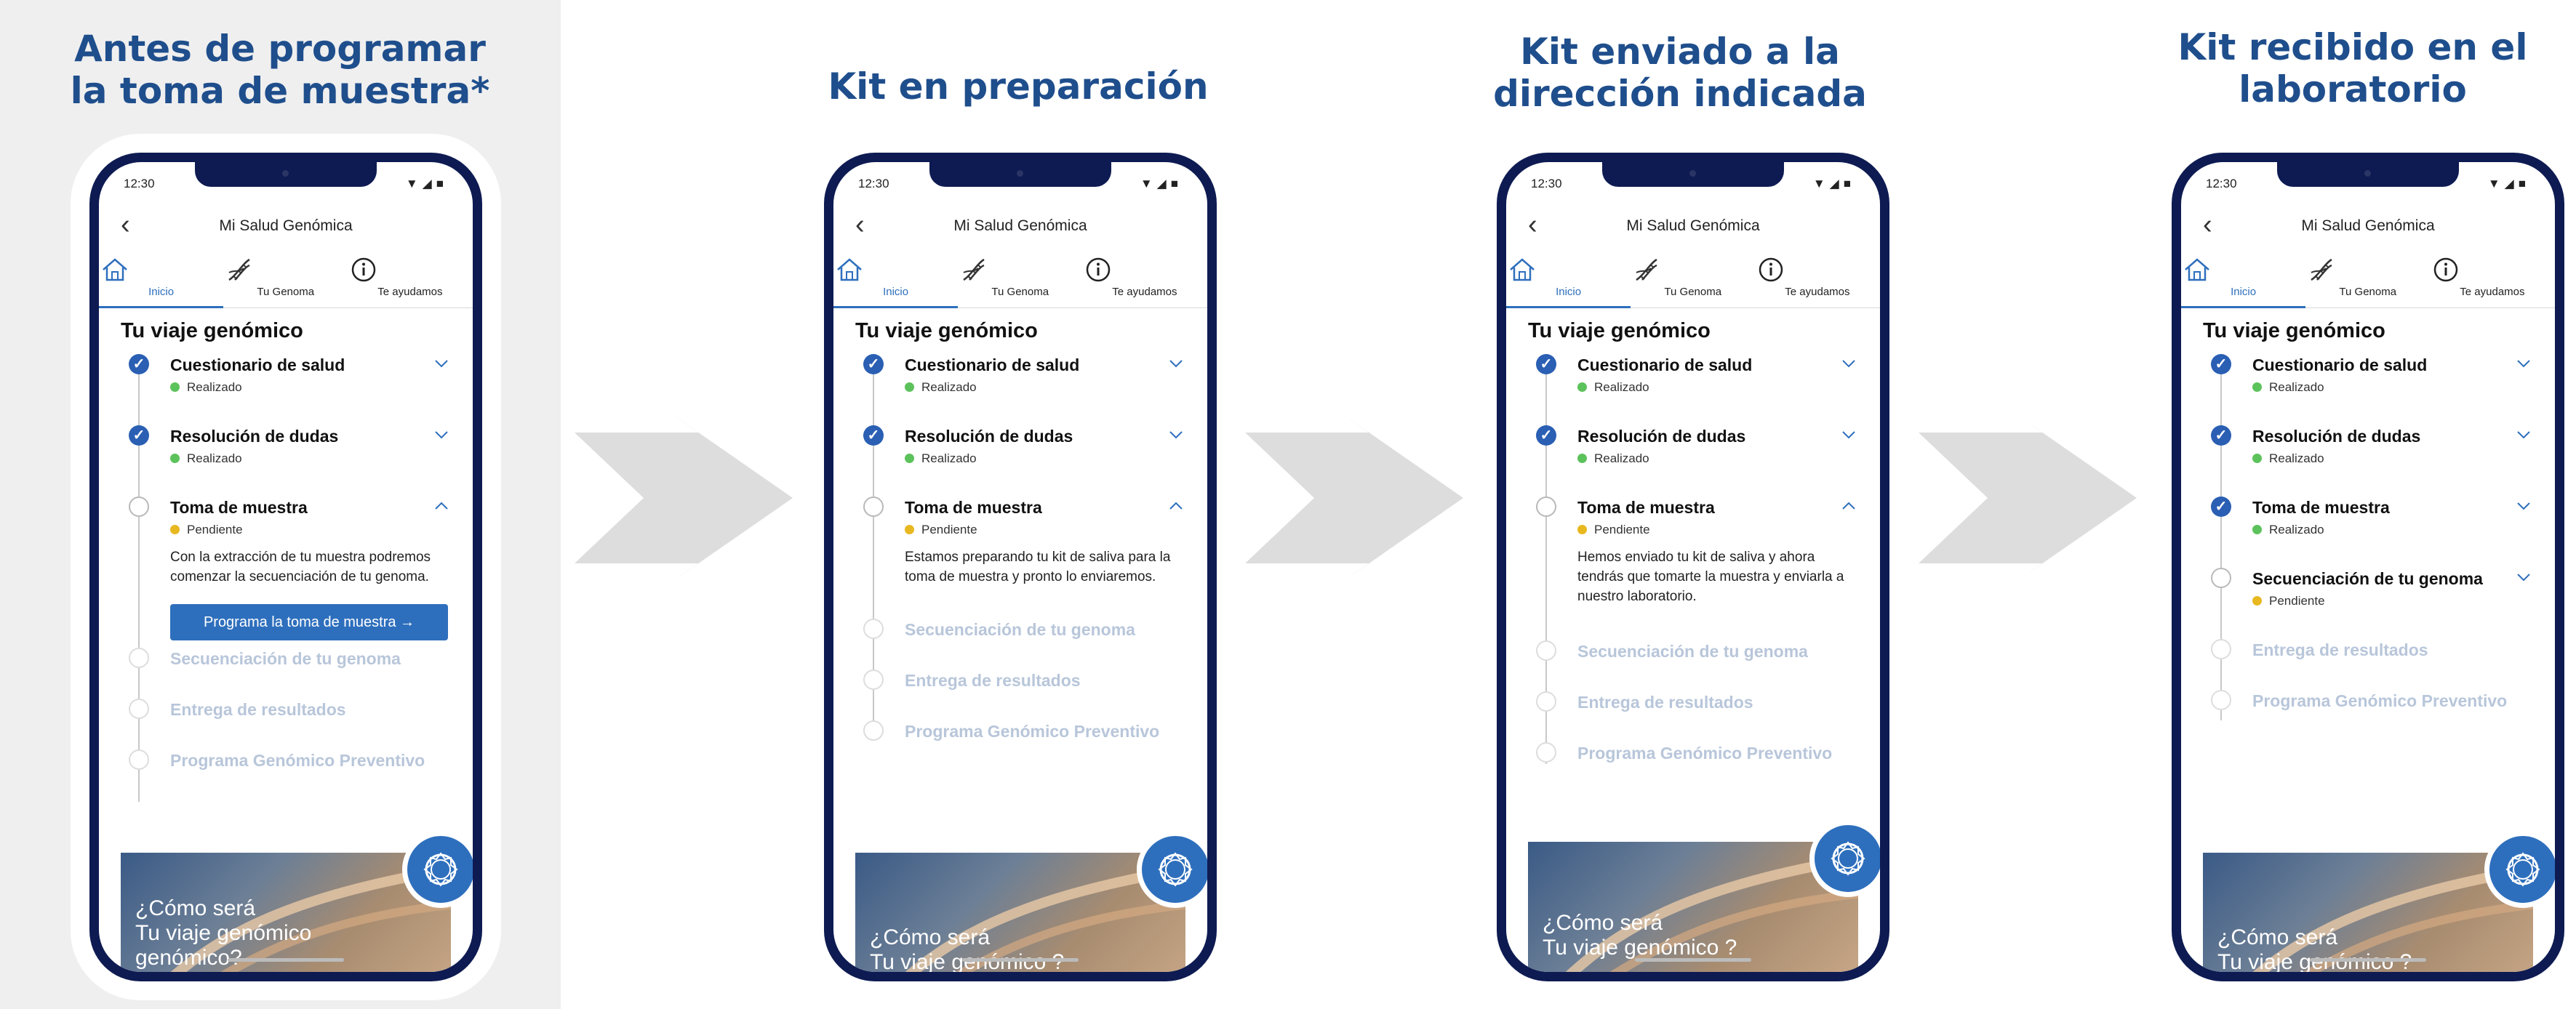 The width and height of the screenshot is (2576, 1009). What do you see at coordinates (2371, 593) in the screenshot?
I see `step-secuenciacion: Secuenciación de tu genoma Pendiente` at bounding box center [2371, 593].